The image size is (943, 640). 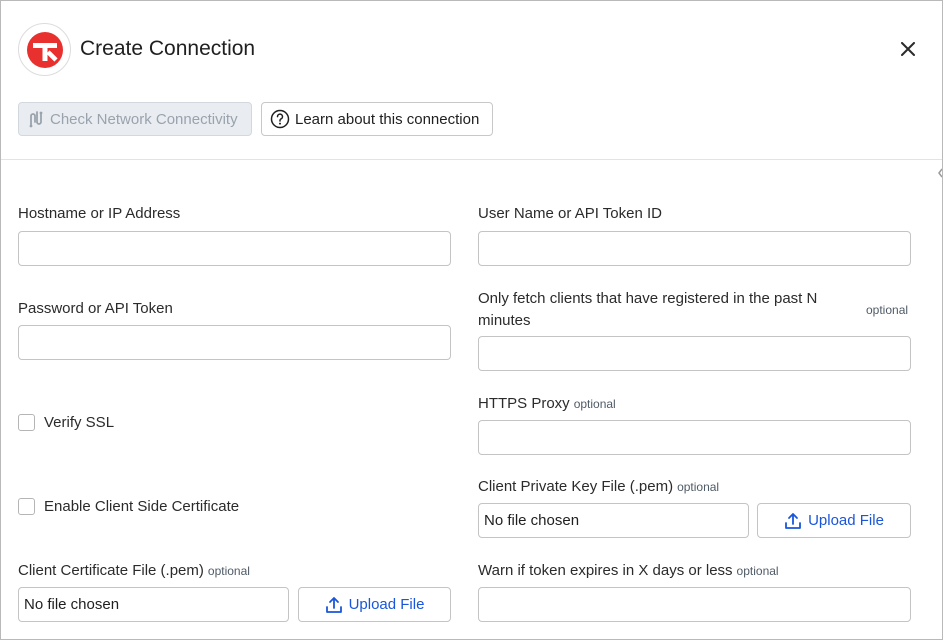 I want to click on client-certificate-upload-button: Upload File, so click(x=374, y=604).